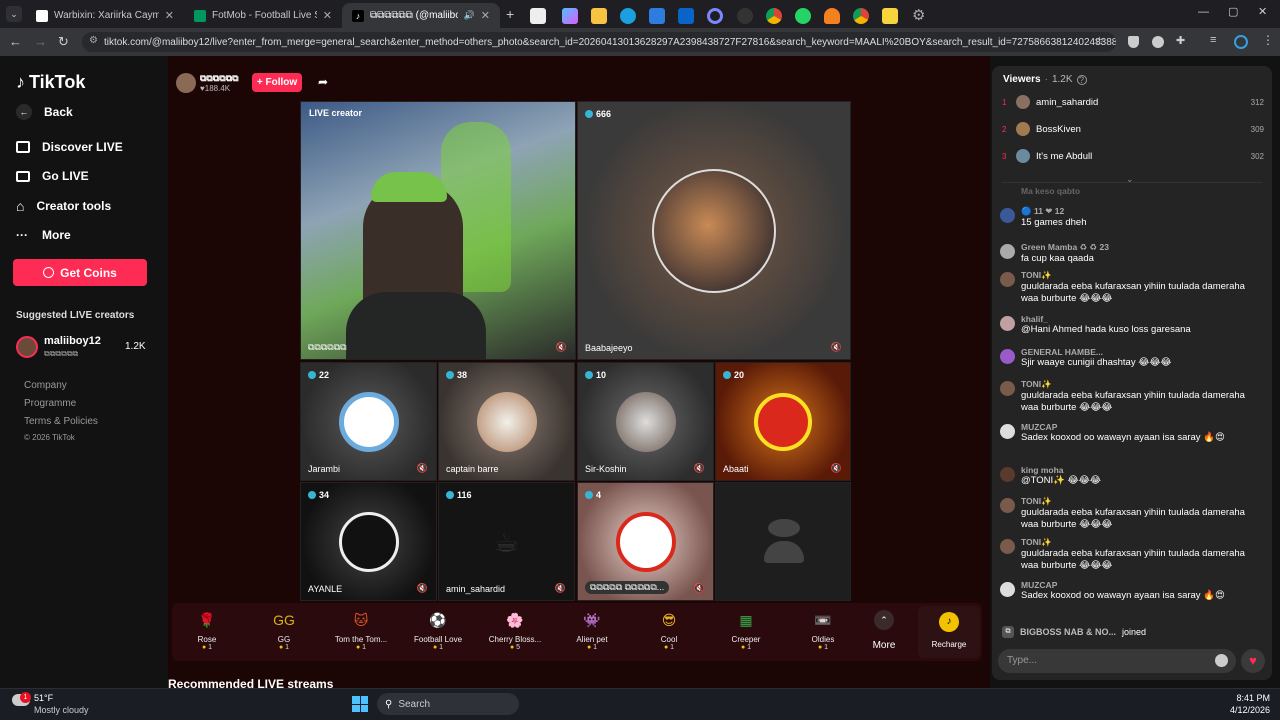  Describe the element at coordinates (44, 112) in the screenshot. I see `back-link: ← Back` at that location.